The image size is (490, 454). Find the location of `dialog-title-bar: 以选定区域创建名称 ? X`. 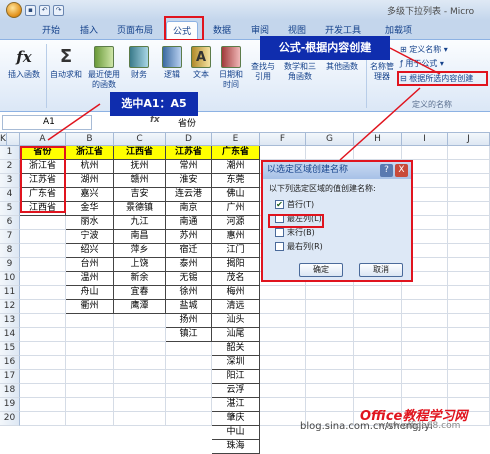

dialog-title-bar: 以选定区域创建名称 ? X is located at coordinates (337, 170).